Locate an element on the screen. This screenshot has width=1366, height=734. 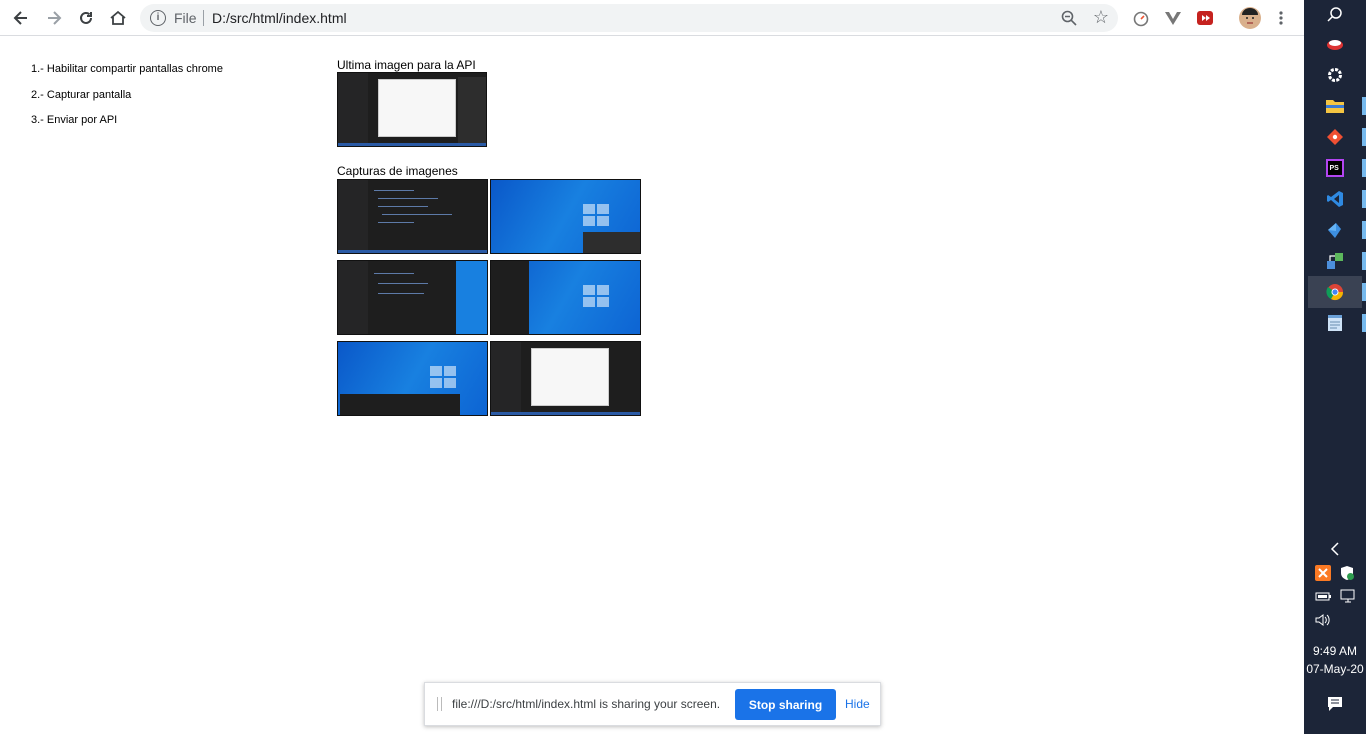
network-icon is located at coordinates (1347, 596).